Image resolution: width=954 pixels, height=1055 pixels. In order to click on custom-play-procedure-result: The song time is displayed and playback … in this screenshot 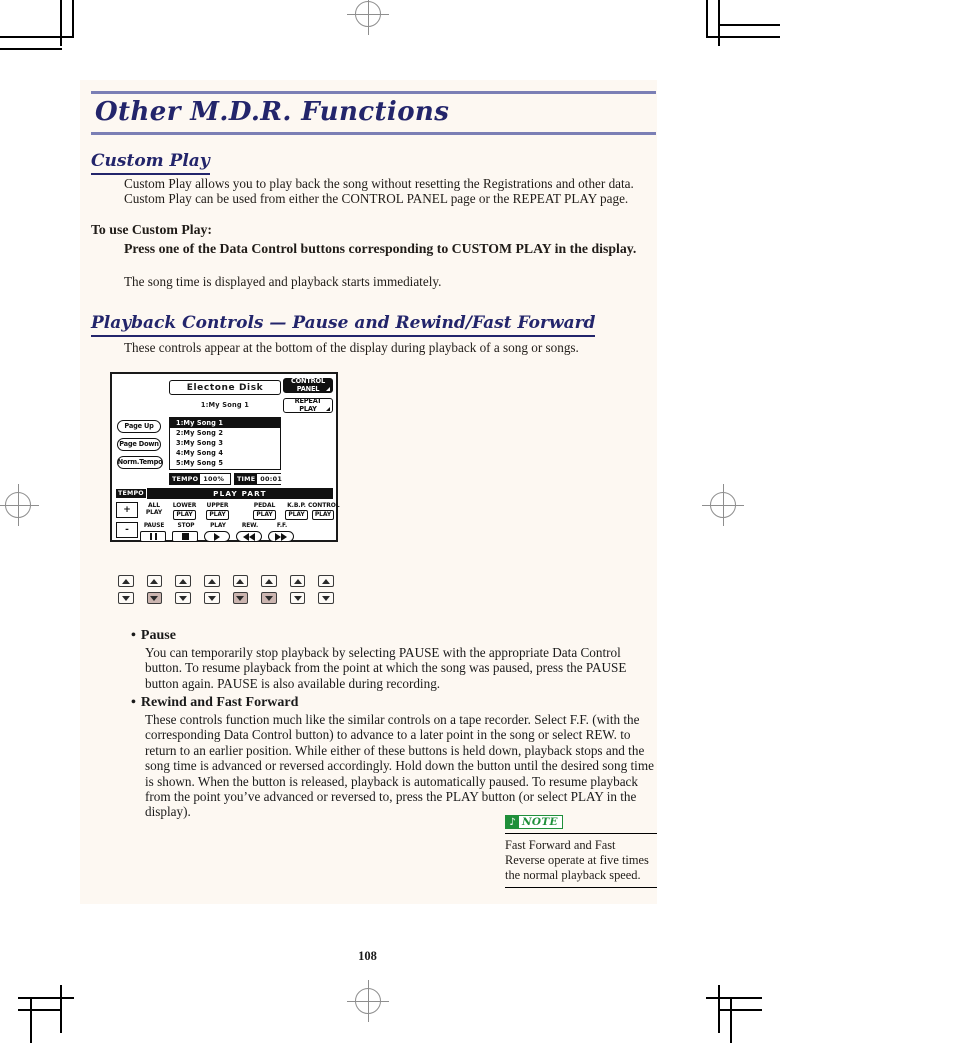, I will do `click(283, 281)`.